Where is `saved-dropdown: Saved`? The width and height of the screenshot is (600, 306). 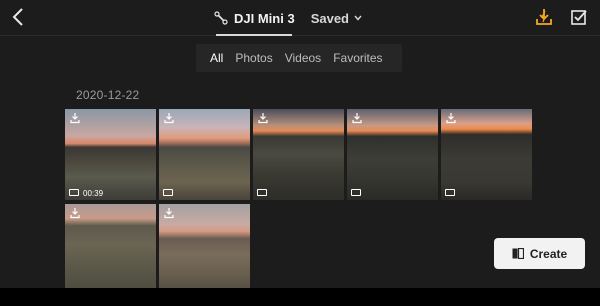 saved-dropdown: Saved is located at coordinates (337, 18).